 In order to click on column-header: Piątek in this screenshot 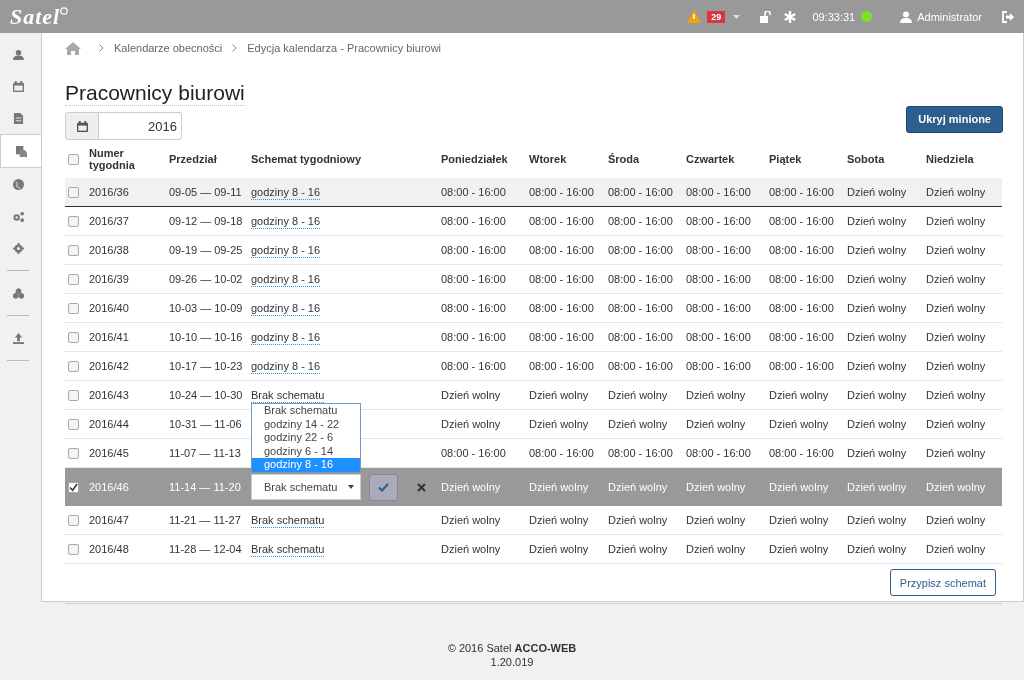, I will do `click(786, 159)`.